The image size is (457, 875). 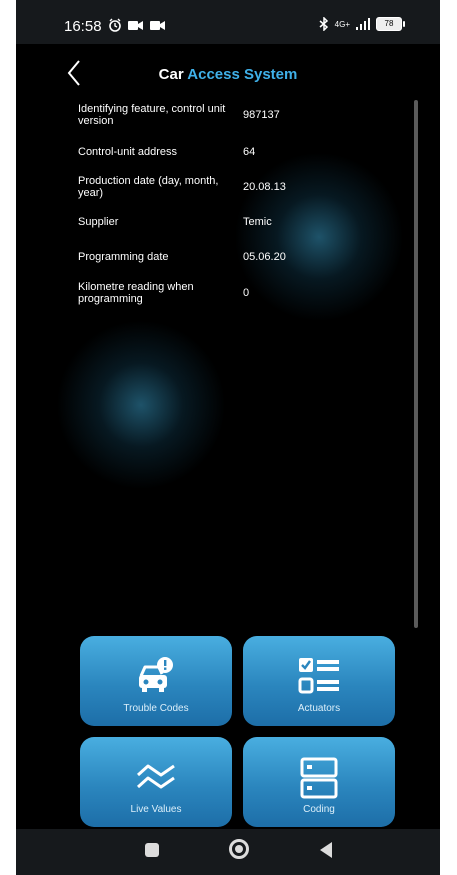 I want to click on alarm-icon, so click(x=115, y=25).